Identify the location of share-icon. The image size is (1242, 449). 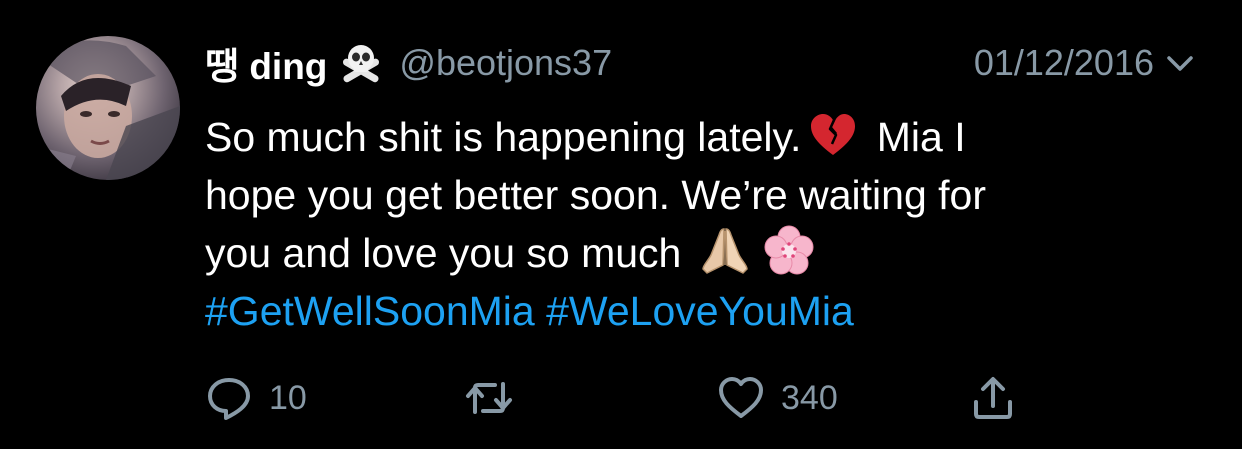
(993, 398).